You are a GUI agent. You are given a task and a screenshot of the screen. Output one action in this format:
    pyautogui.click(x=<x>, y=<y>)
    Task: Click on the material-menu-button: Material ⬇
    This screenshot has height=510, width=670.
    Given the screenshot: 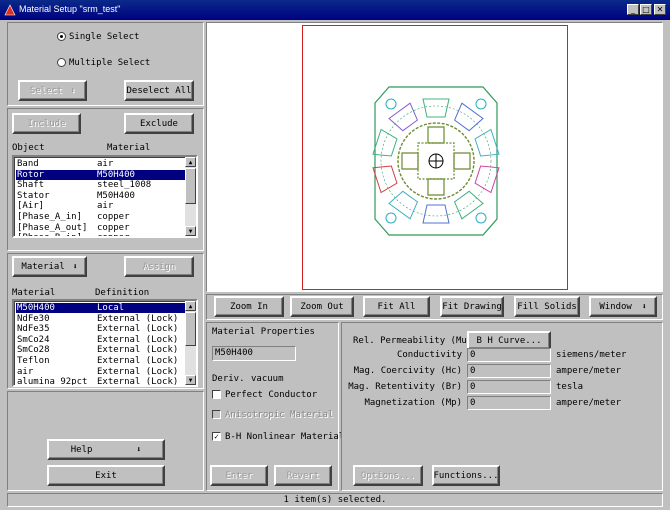 What is the action you would take?
    pyautogui.click(x=49, y=266)
    